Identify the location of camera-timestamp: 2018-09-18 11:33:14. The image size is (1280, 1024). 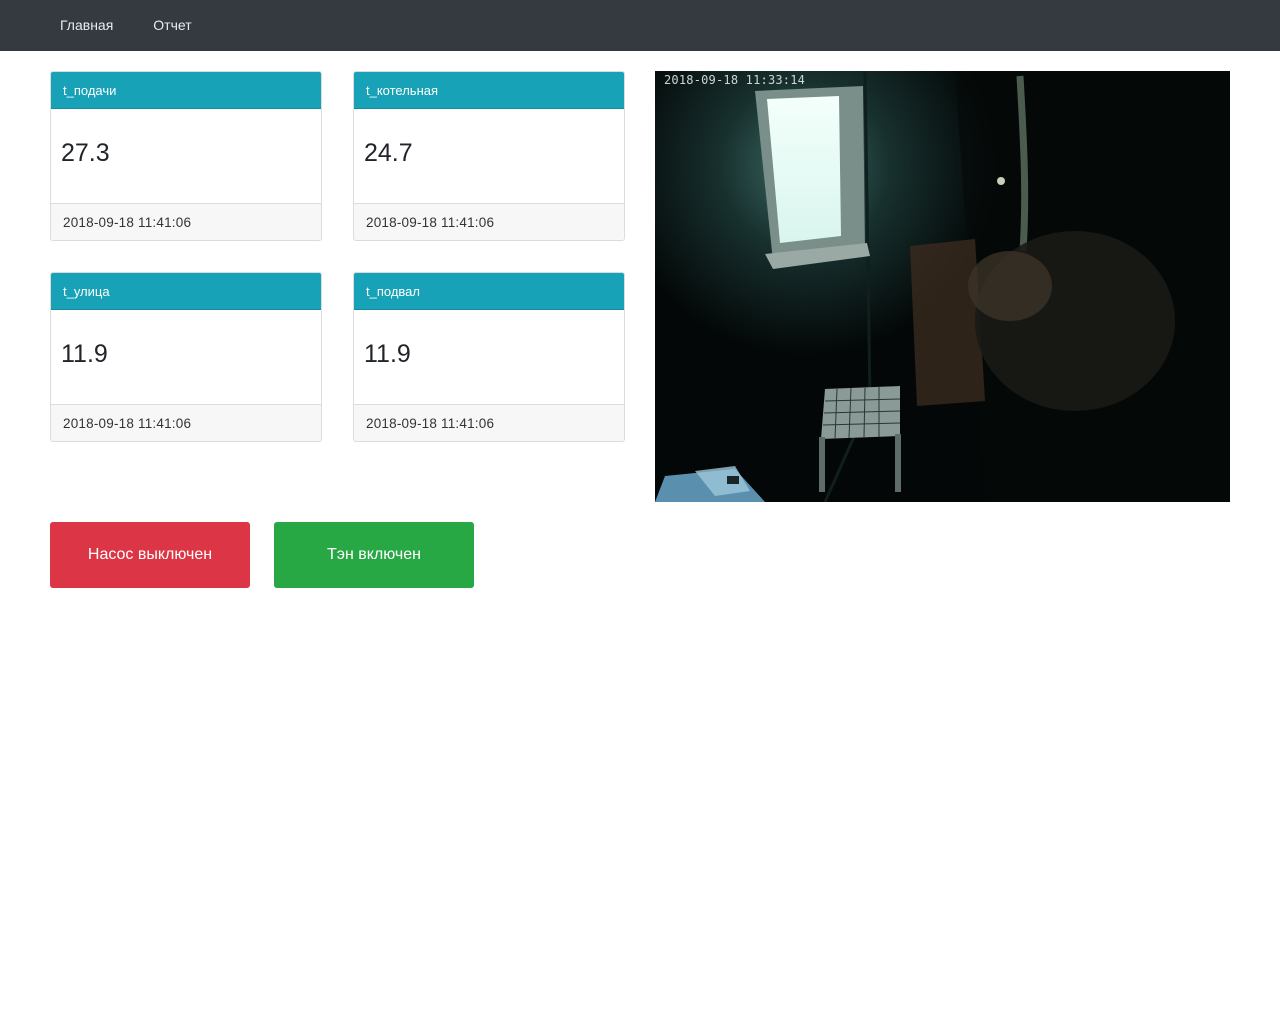
(735, 80).